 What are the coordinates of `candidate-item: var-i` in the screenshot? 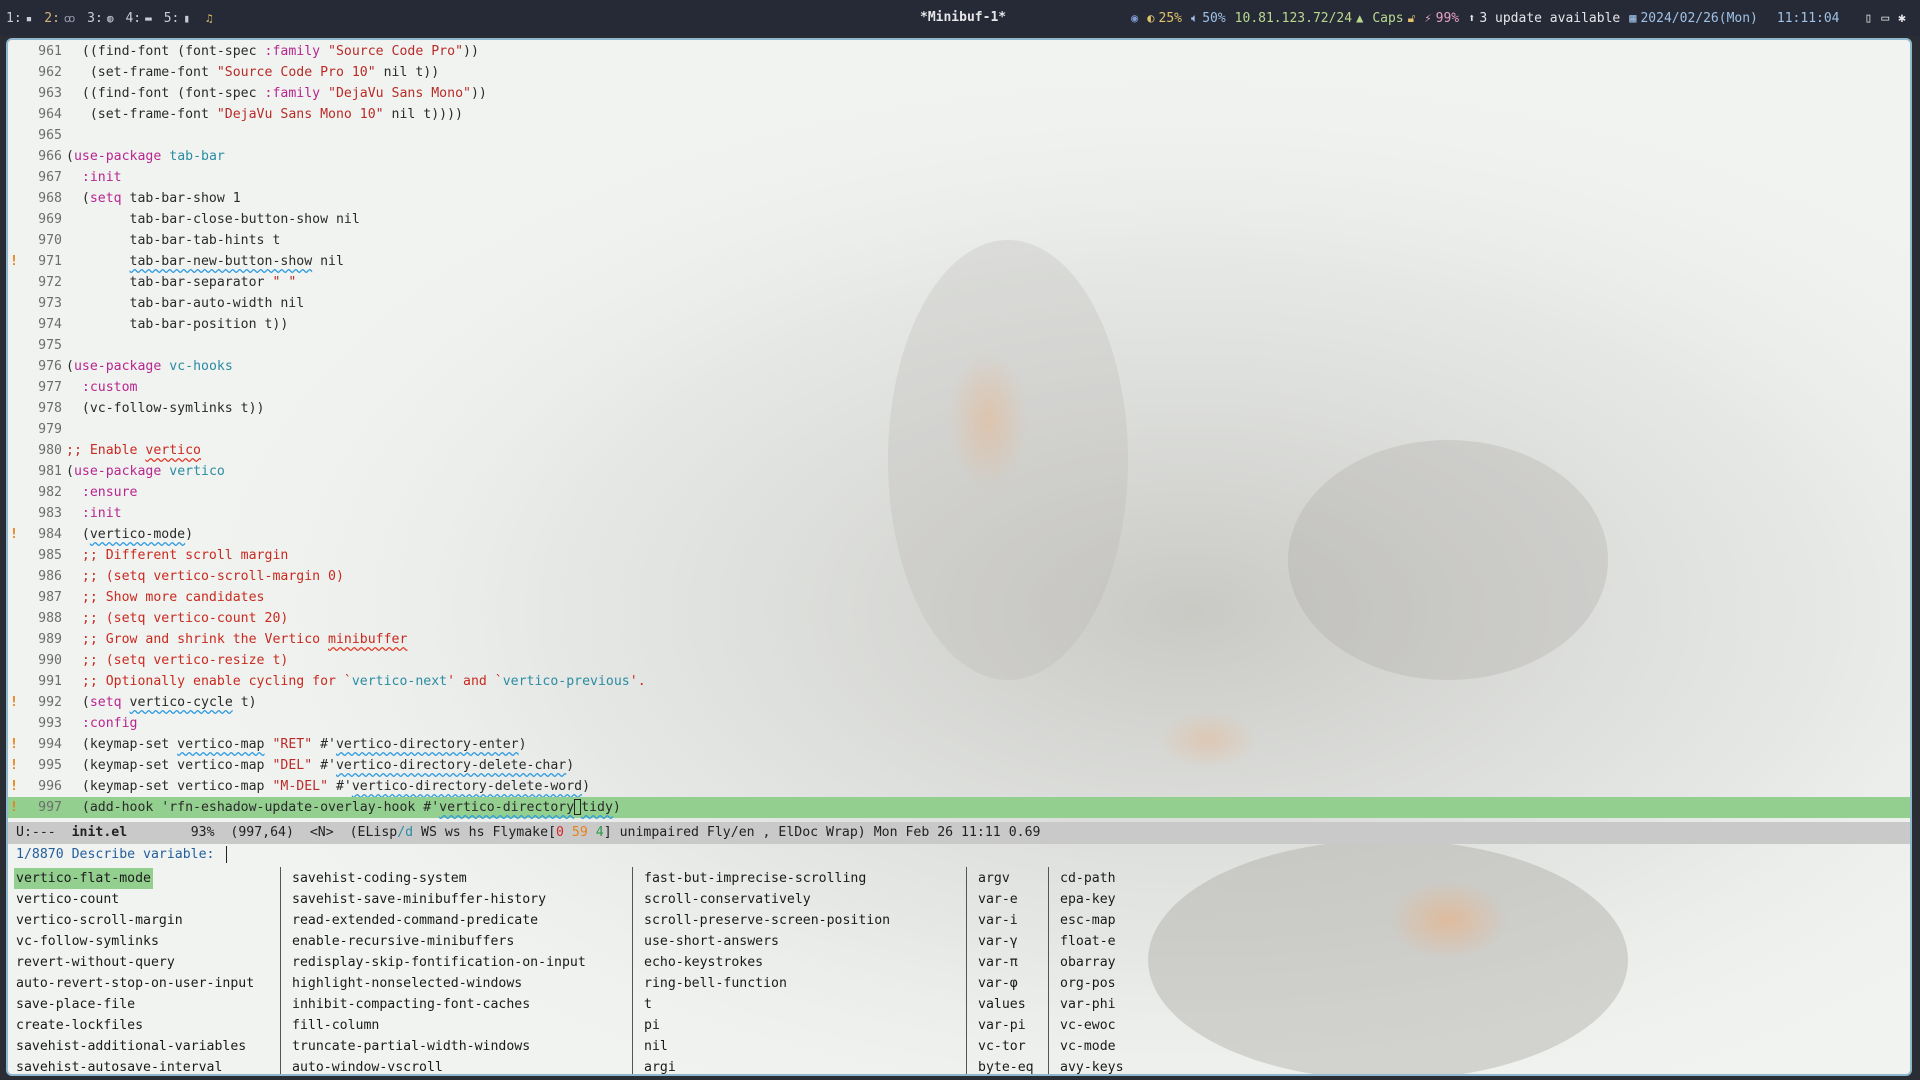 It's located at (998, 920).